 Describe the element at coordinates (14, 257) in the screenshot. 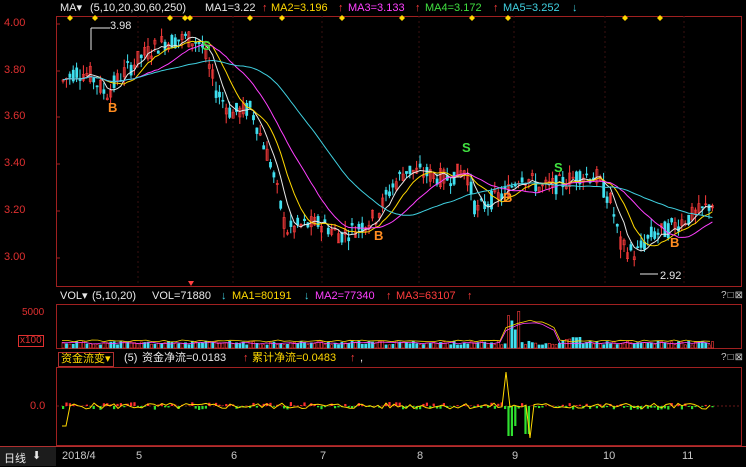

I see `y-tick-3-00: 3.00` at that location.